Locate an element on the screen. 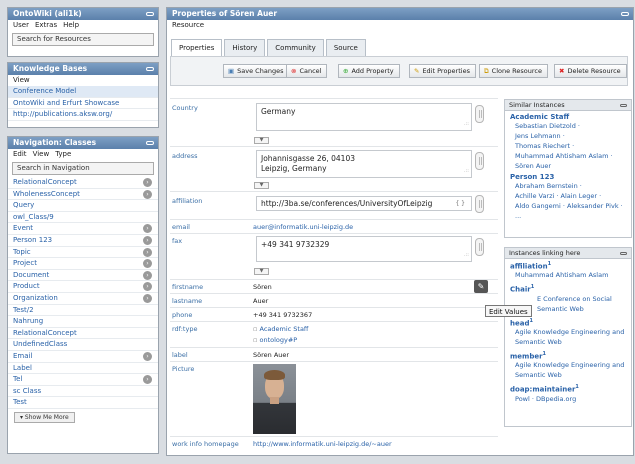 The image size is (635, 464). similar-instance: Thomas Riechert · is located at coordinates (568, 146).